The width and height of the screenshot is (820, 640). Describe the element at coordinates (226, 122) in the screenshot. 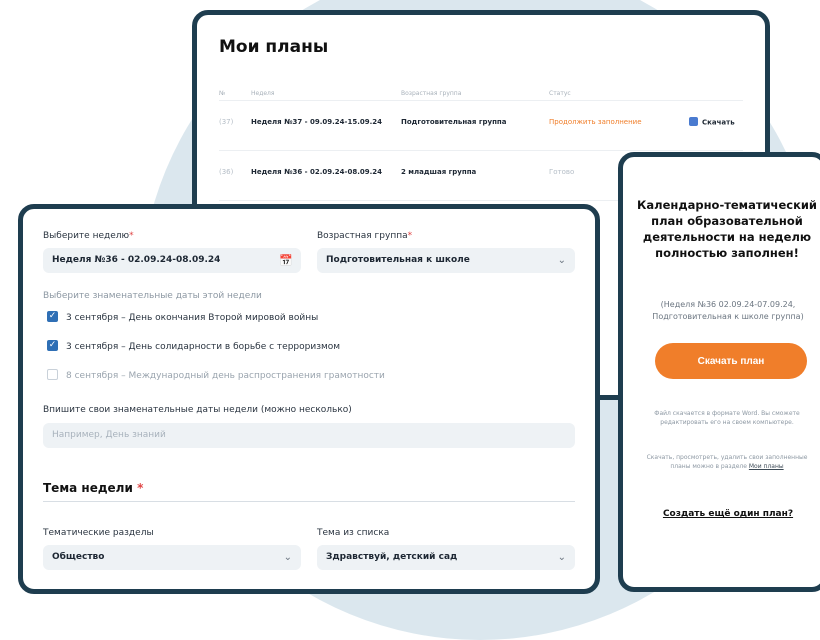

I see `row-number: (37)` at that location.